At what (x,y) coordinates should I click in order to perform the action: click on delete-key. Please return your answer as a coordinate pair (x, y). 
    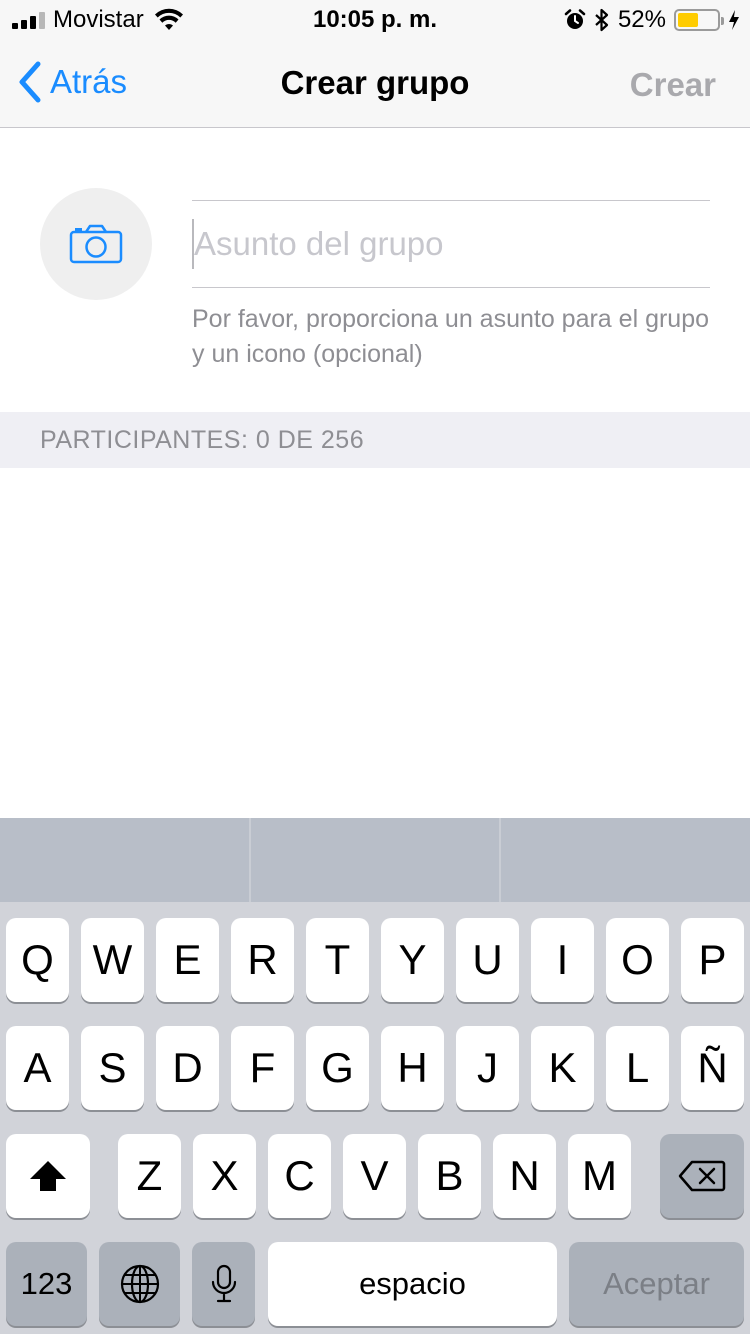
    Looking at the image, I should click on (702, 1176).